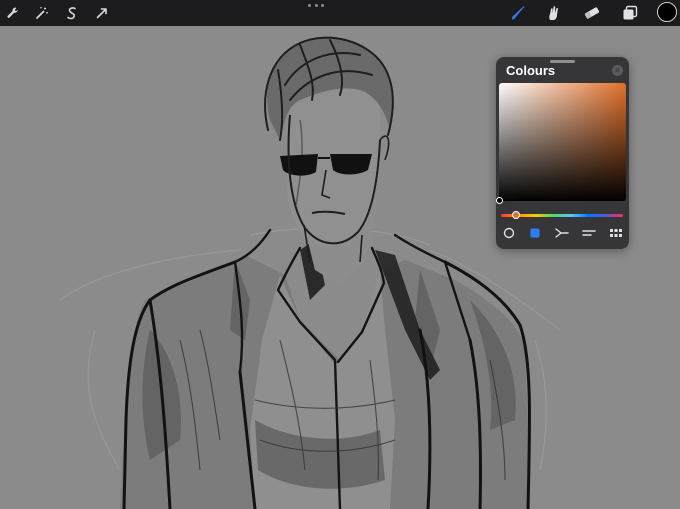  I want to click on colour-mode-tabs, so click(562, 233).